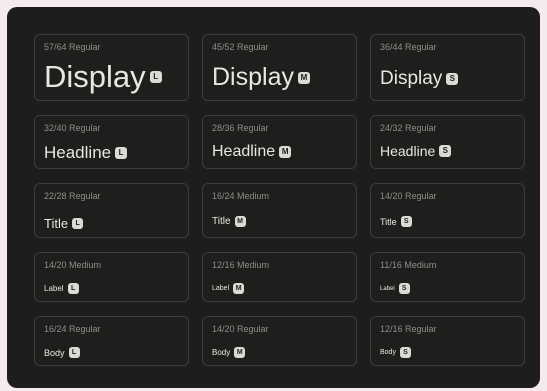 This screenshot has height=391, width=547. Describe the element at coordinates (111, 277) in the screenshot. I see `type-card-label-large: 14/20 Medium Label L` at that location.